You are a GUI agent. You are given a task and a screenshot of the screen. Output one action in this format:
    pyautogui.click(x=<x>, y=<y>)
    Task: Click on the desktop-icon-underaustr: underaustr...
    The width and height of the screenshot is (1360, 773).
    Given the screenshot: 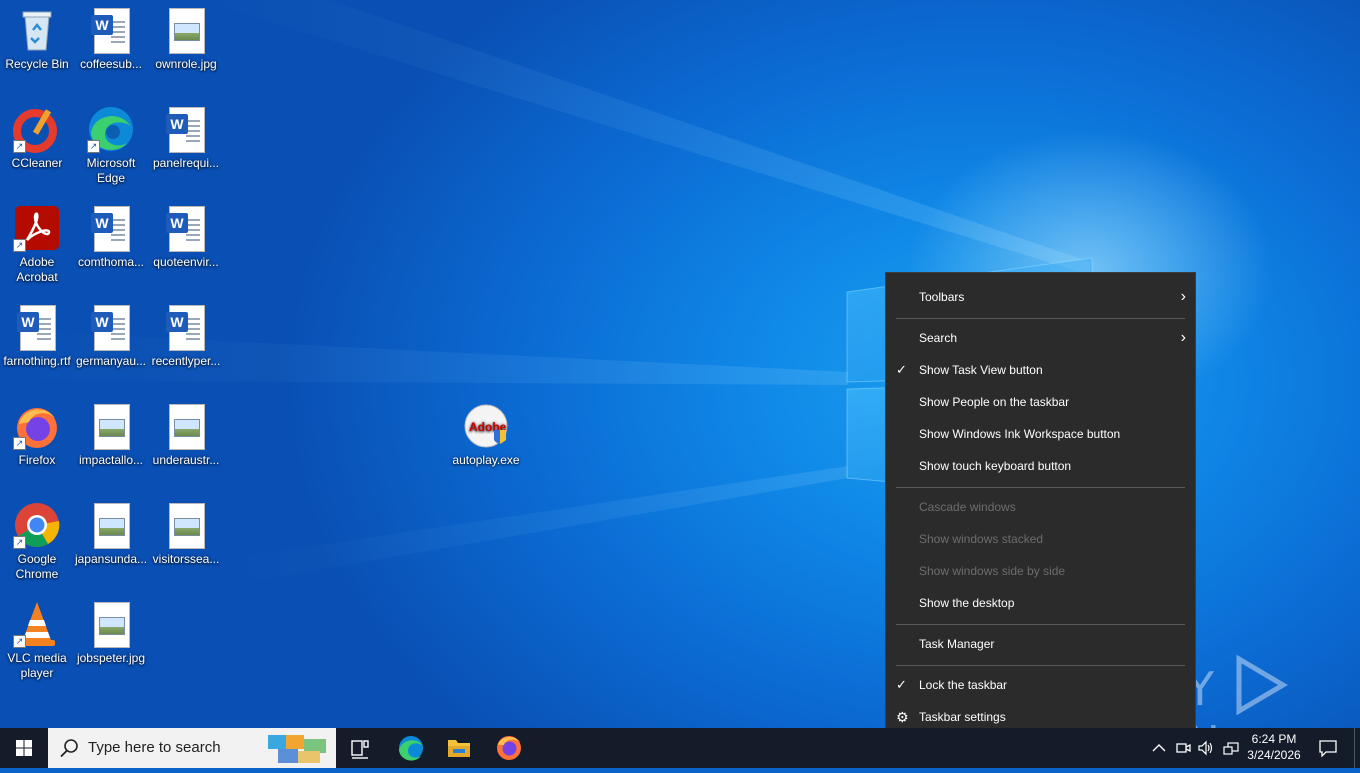 What is the action you would take?
    pyautogui.click(x=186, y=435)
    